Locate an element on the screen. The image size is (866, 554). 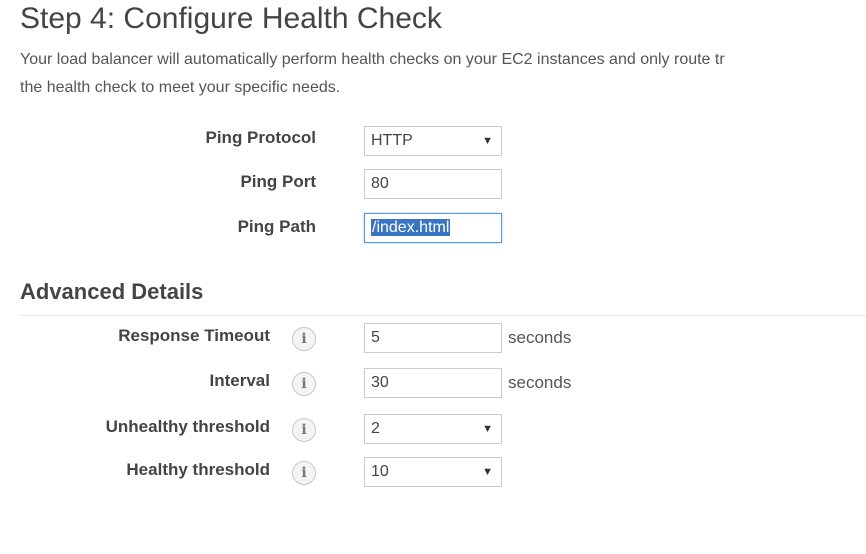
unhealthy-threshold-label: Unhealthy threshold is located at coordinates (187, 426).